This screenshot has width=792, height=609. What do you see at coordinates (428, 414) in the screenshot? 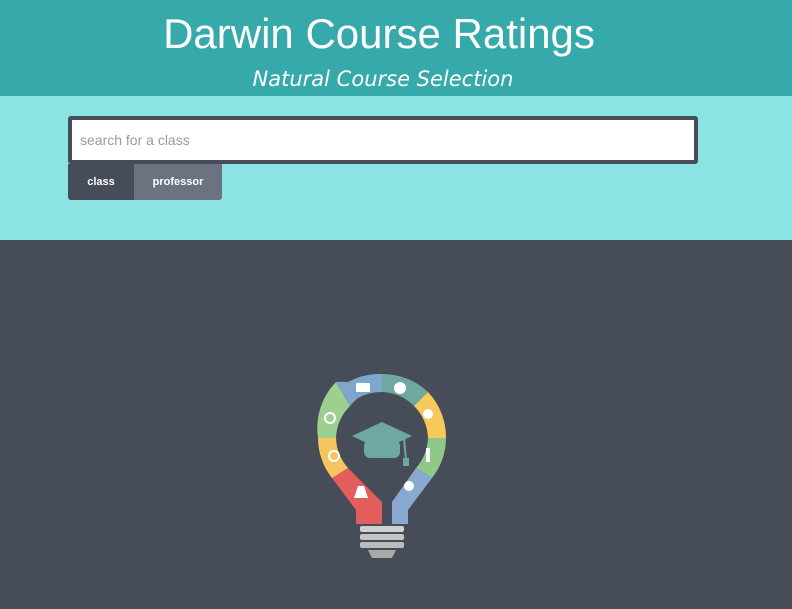
I see `lightbulb-icon` at bounding box center [428, 414].